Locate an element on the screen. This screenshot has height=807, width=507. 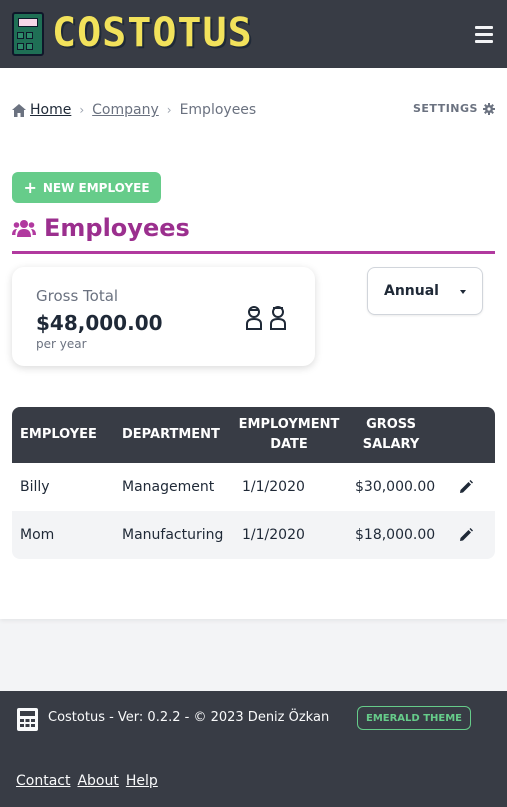
top-navbar: COSTOTUS is located at coordinates (253, 34).